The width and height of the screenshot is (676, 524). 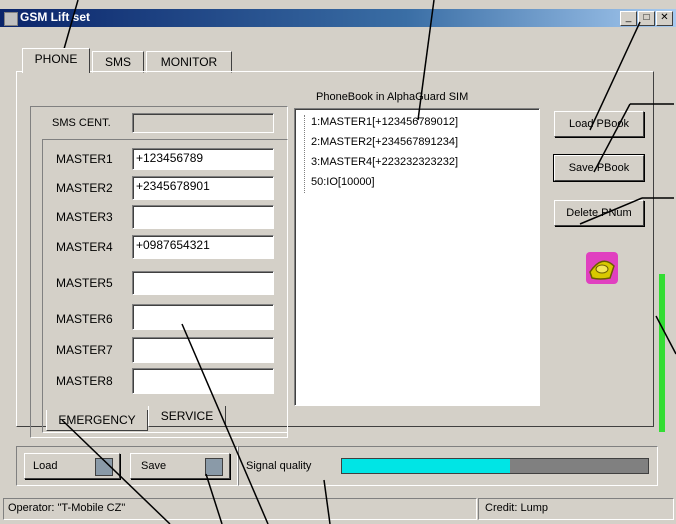 I want to click on master6-label: MASTER6, so click(x=84, y=319).